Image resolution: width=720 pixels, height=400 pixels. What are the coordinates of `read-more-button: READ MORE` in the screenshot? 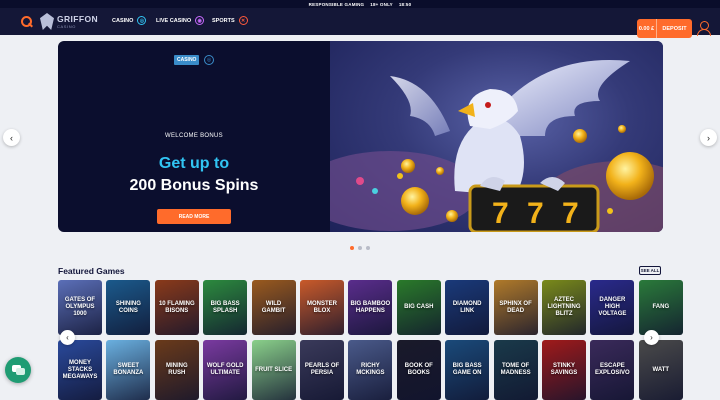 It's located at (194, 216).